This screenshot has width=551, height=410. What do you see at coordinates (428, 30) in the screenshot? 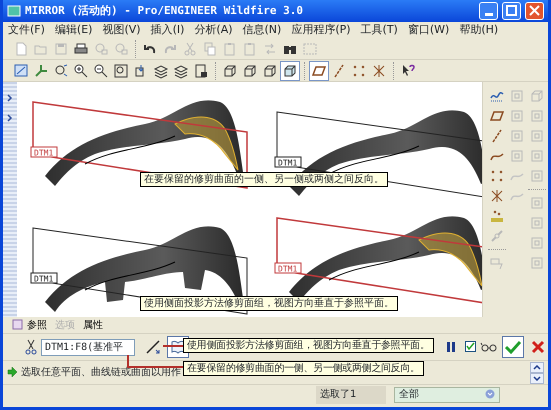
I see `menu-item: 窗口(W)` at bounding box center [428, 30].